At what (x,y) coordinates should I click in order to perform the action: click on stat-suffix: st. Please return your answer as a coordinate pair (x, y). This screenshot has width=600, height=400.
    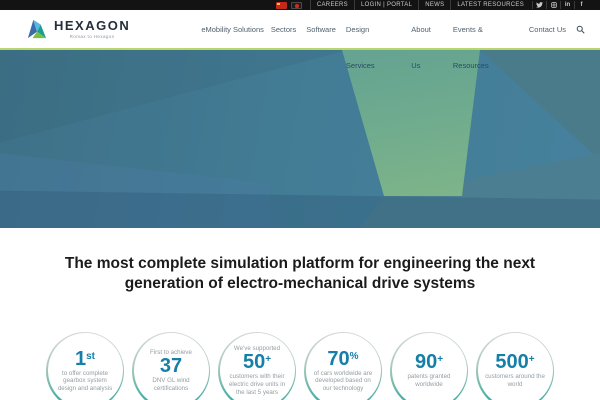
    Looking at the image, I should click on (91, 356).